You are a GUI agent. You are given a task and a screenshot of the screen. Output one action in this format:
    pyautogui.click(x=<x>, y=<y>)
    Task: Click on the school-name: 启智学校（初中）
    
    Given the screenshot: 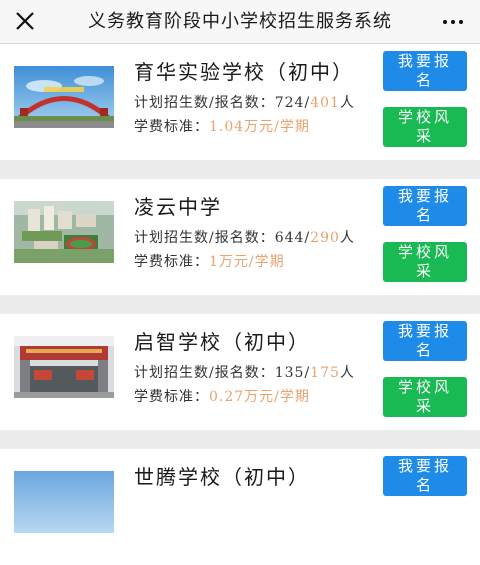 What is the action you would take?
    pyautogui.click(x=222, y=340)
    